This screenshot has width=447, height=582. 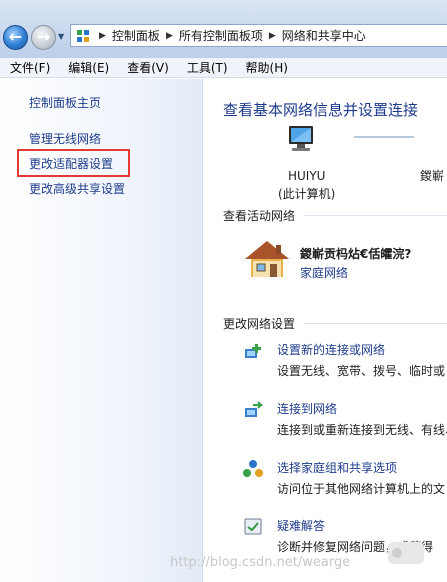 I want to click on homegroup-link: 选择家庭组和共享选项, so click(x=337, y=467).